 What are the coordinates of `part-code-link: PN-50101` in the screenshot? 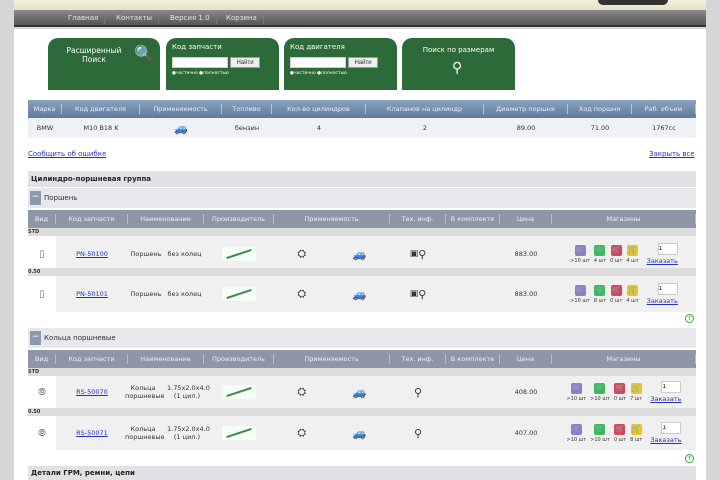 It's located at (92, 294).